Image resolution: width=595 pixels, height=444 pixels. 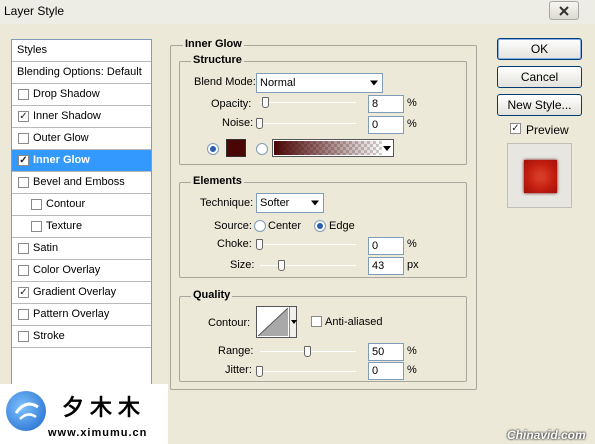 What do you see at coordinates (238, 123) in the screenshot?
I see `noise-label: Noise:` at bounding box center [238, 123].